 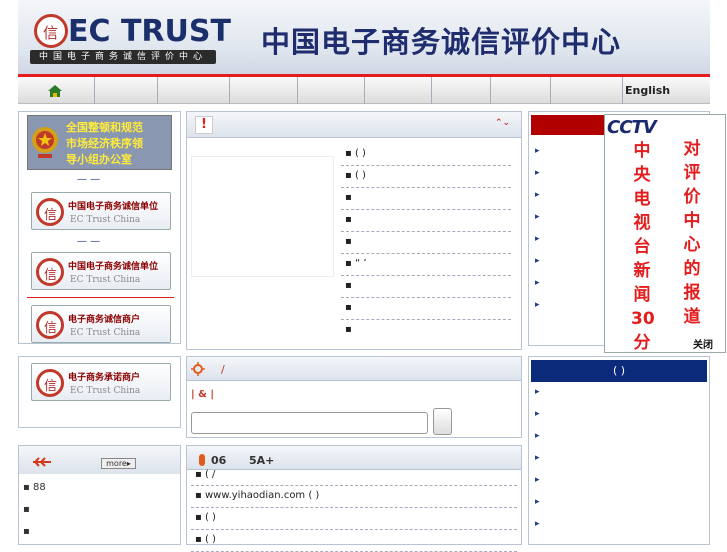 What do you see at coordinates (101, 271) in the screenshot?
I see `trust-badge-2: 信 中国电子商务诚信单位 EC Trust China` at bounding box center [101, 271].